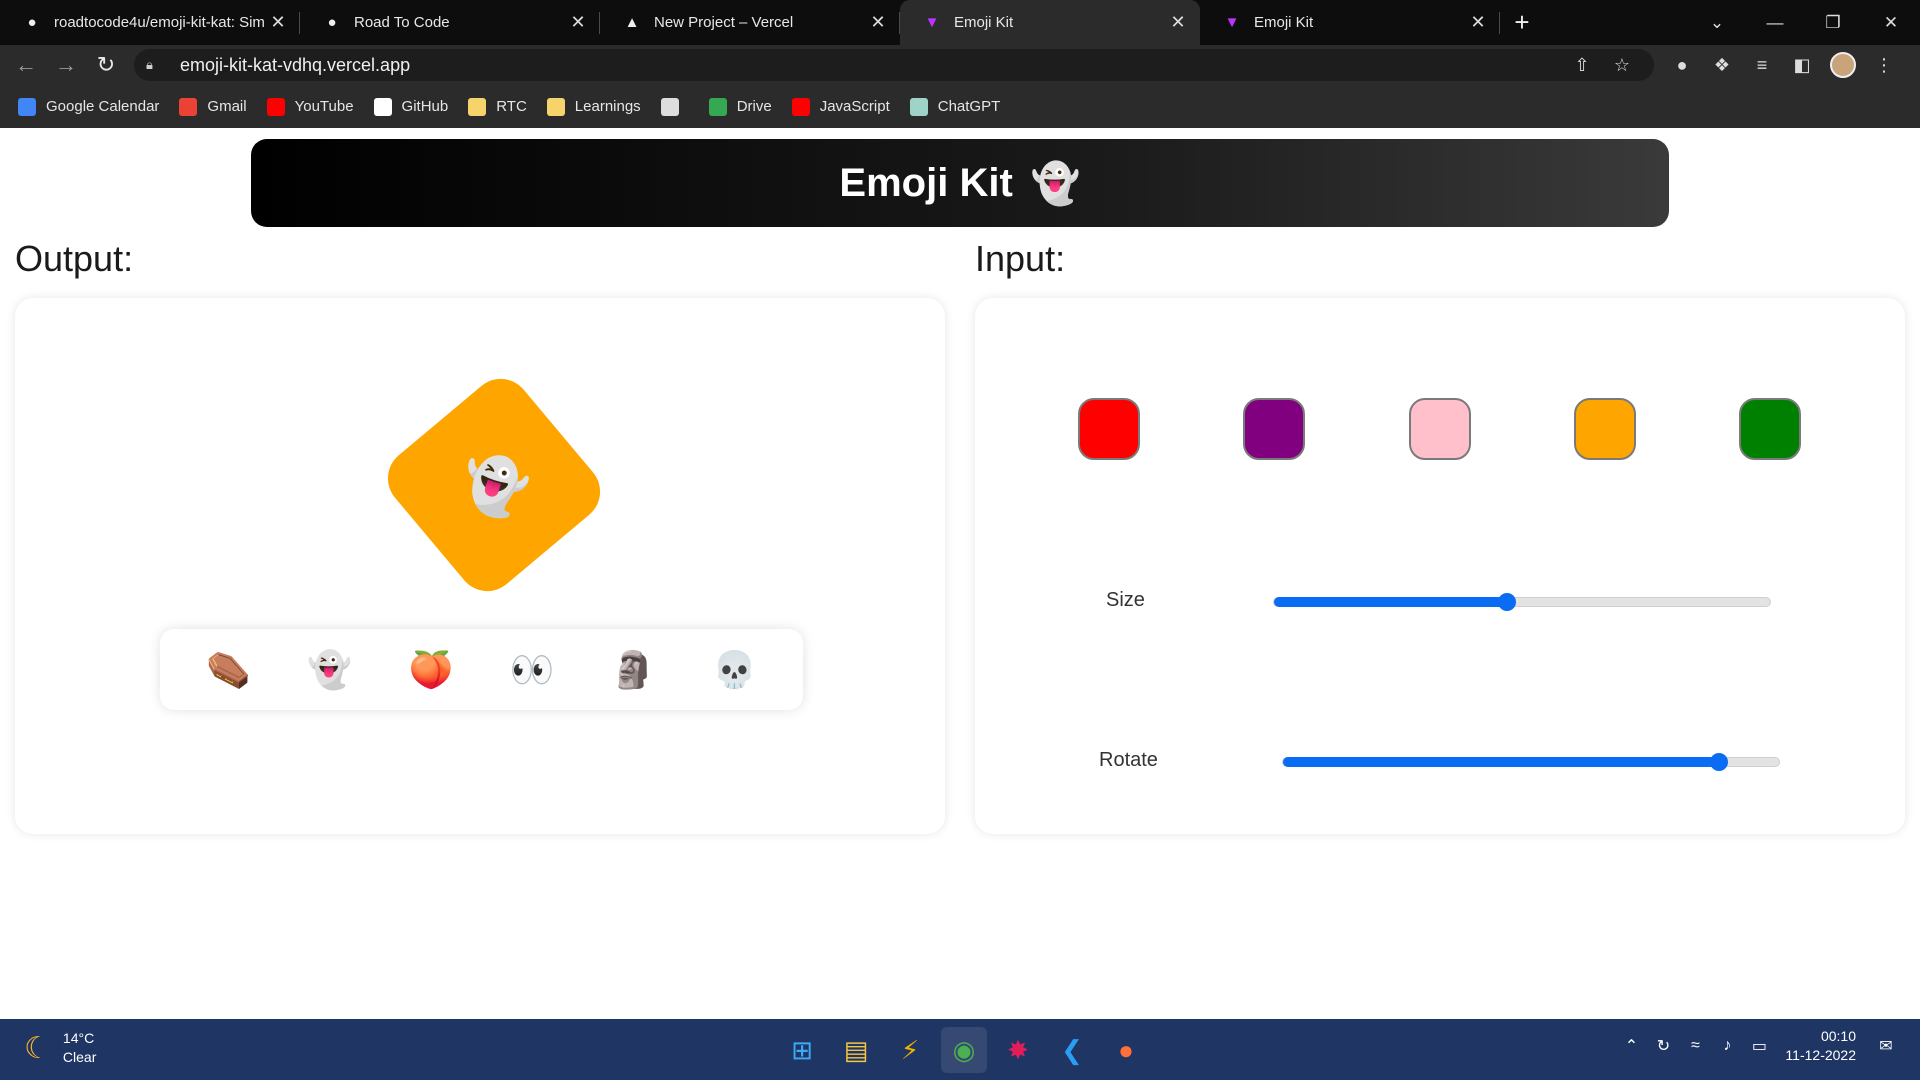 The image size is (1920, 1080). Describe the element at coordinates (1682, 65) in the screenshot. I see `extension-avatar-icon: ●` at that location.